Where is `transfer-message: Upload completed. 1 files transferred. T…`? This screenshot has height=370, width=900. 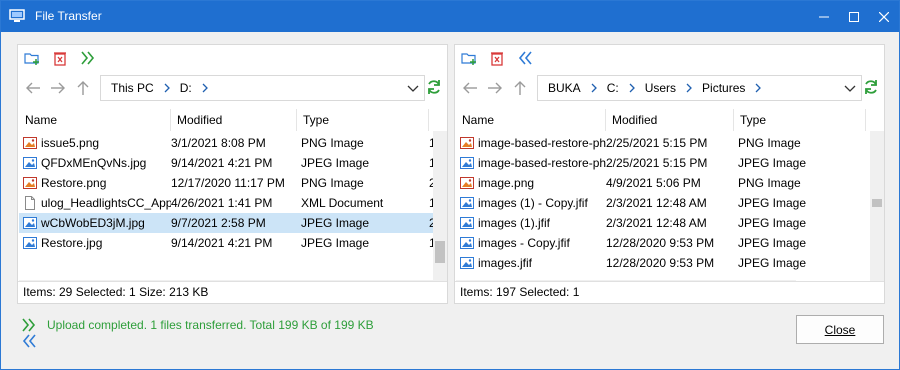 transfer-message: Upload completed. 1 files transferred. T… is located at coordinates (197, 325).